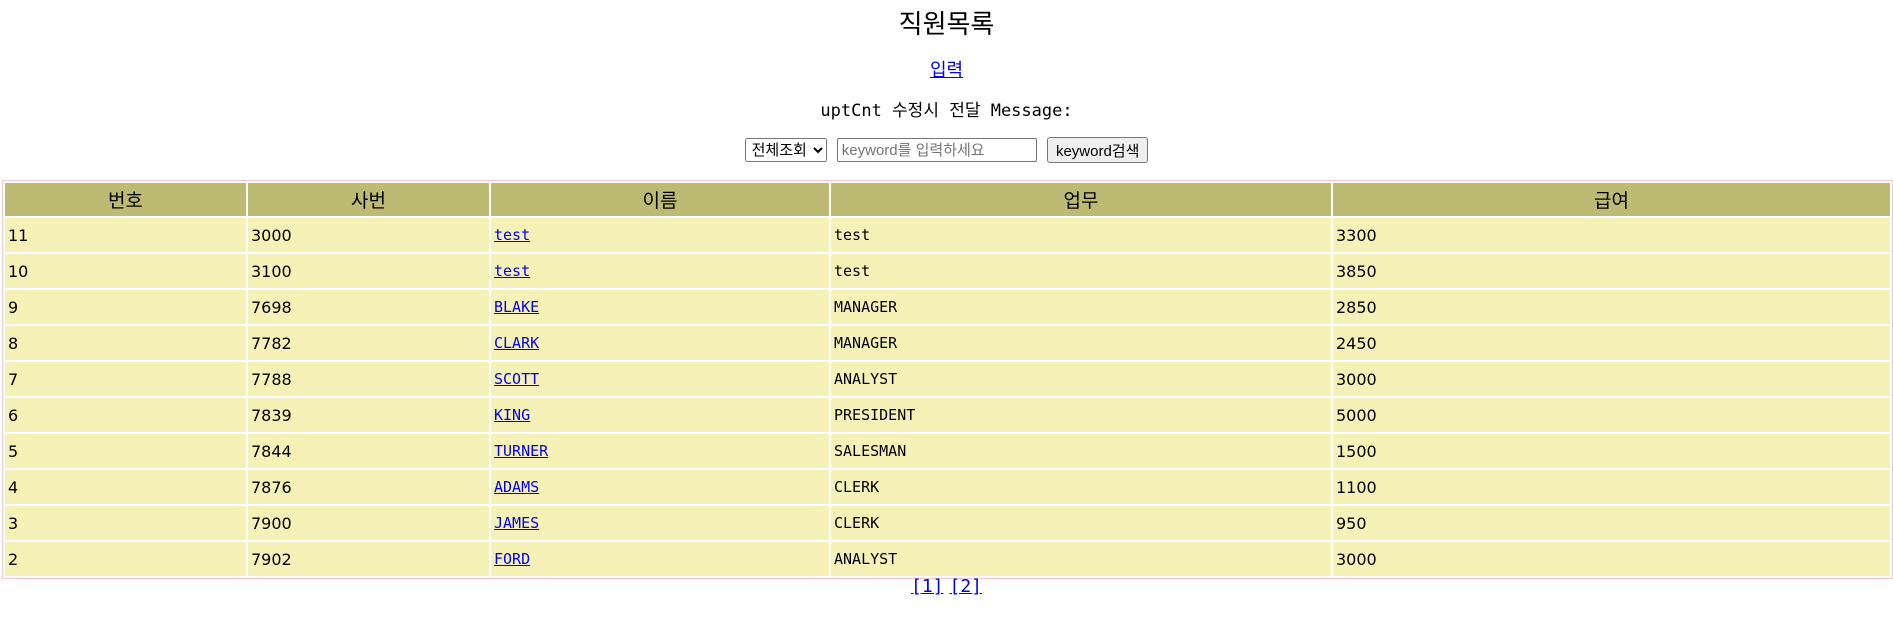 The width and height of the screenshot is (1893, 629). Describe the element at coordinates (660, 343) in the screenshot. I see `cell-ename: CLARK` at that location.